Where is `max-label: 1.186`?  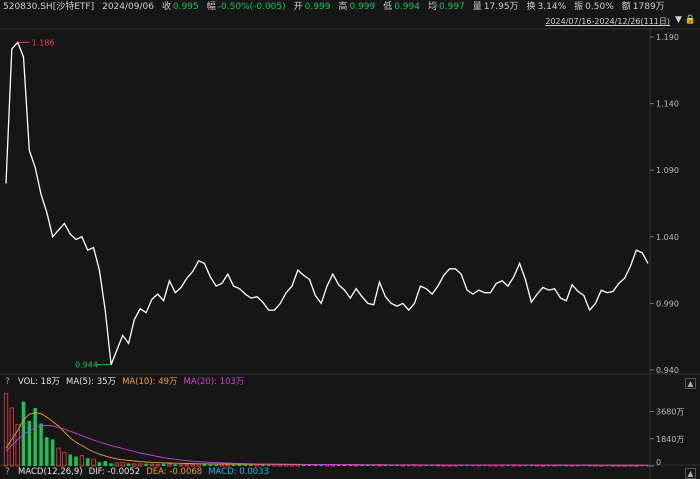
max-label: 1.186 is located at coordinates (43, 42).